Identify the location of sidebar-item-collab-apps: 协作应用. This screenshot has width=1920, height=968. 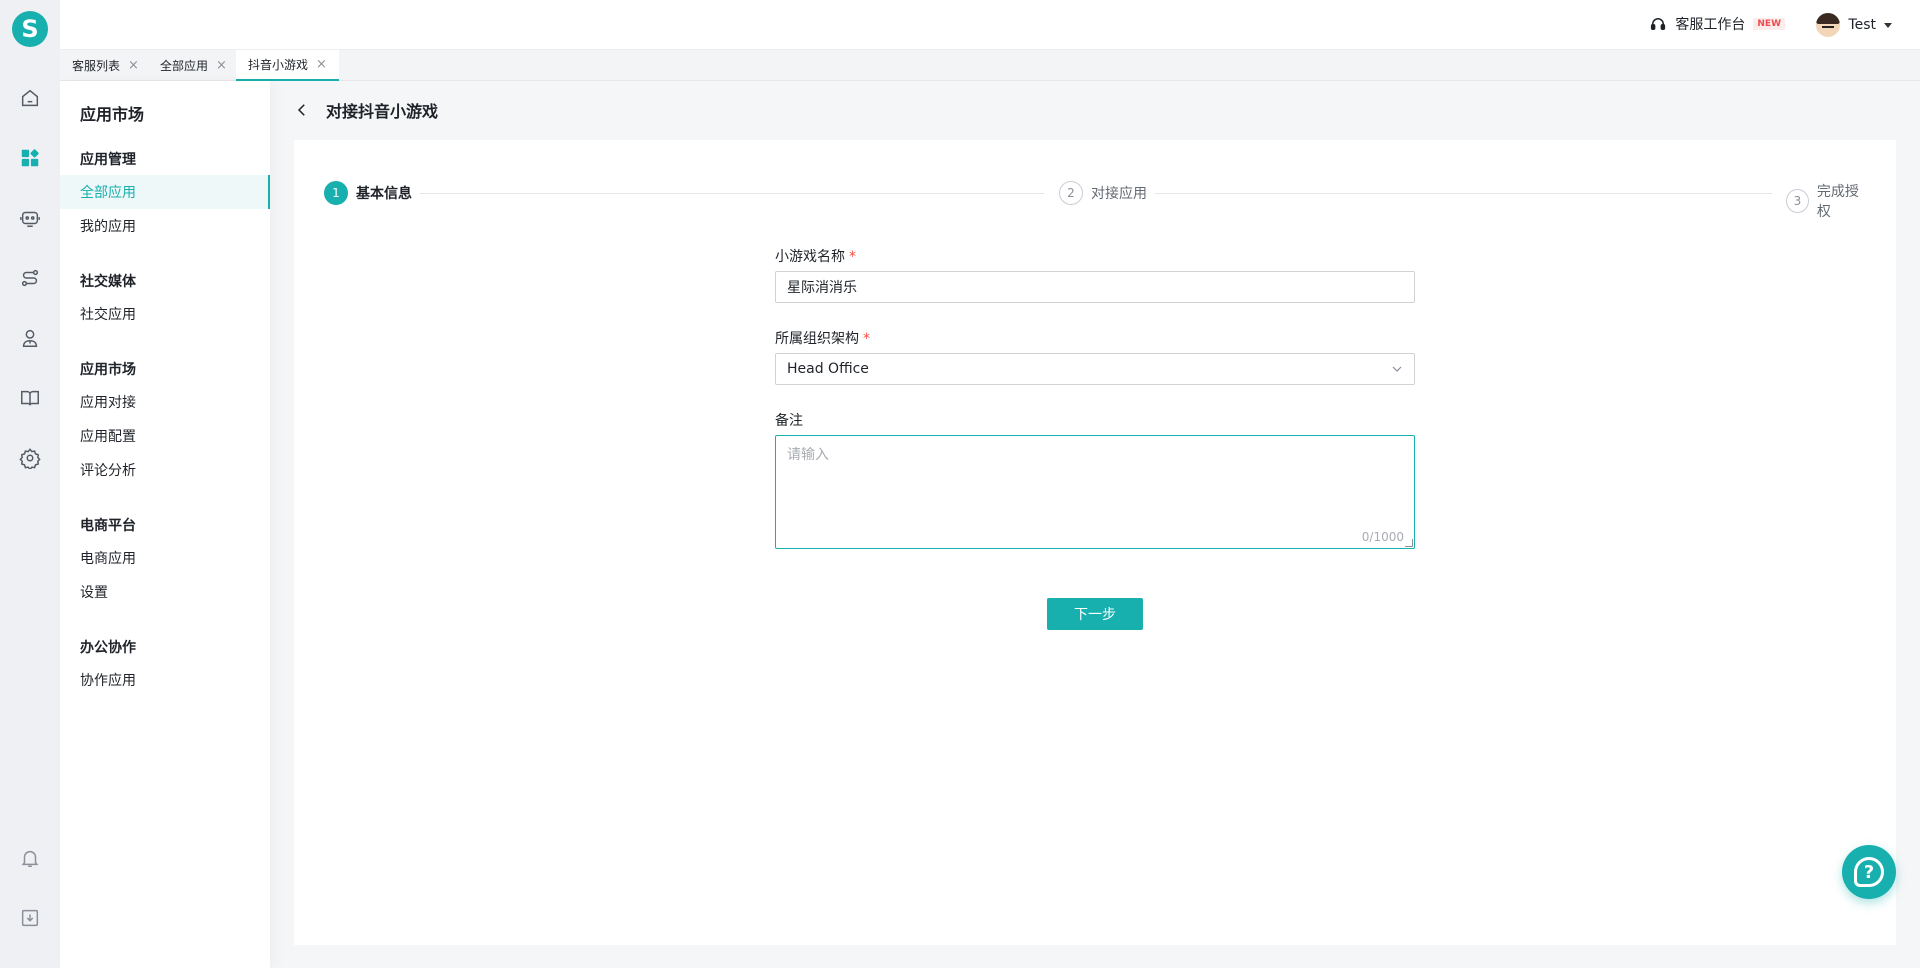
(165, 680).